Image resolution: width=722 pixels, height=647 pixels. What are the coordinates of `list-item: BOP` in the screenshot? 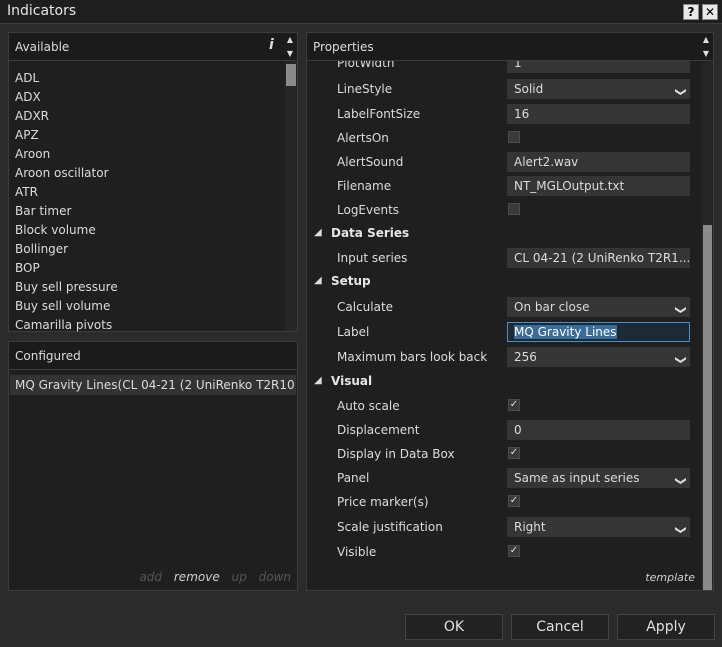 It's located at (66, 268).